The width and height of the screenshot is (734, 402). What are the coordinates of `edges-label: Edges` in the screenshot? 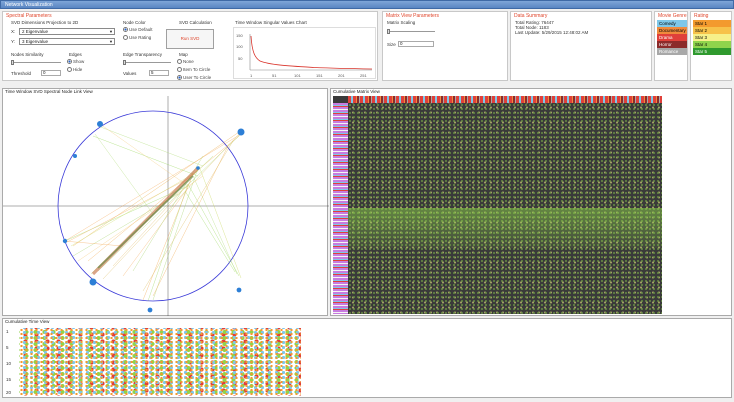 It's located at (75, 54).